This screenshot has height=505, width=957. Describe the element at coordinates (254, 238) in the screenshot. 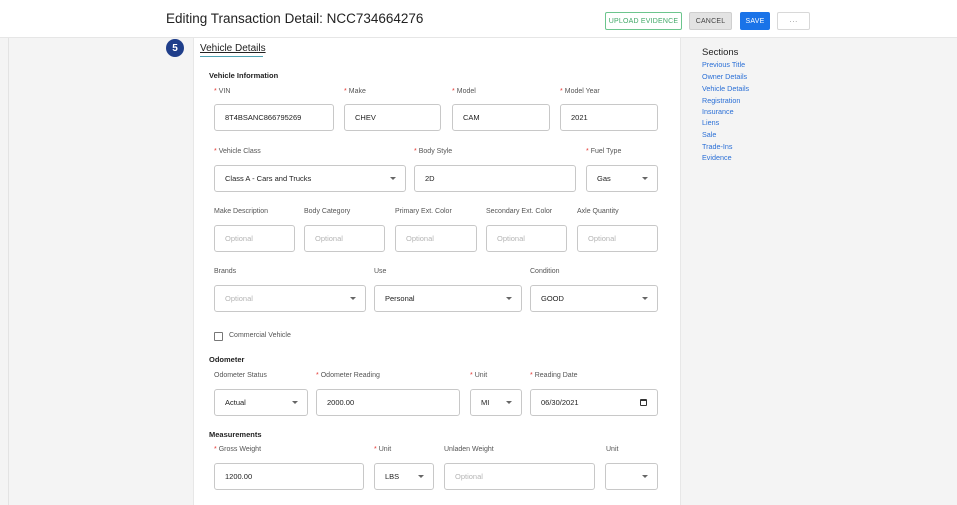

I see `make-description-field: Optional` at that location.